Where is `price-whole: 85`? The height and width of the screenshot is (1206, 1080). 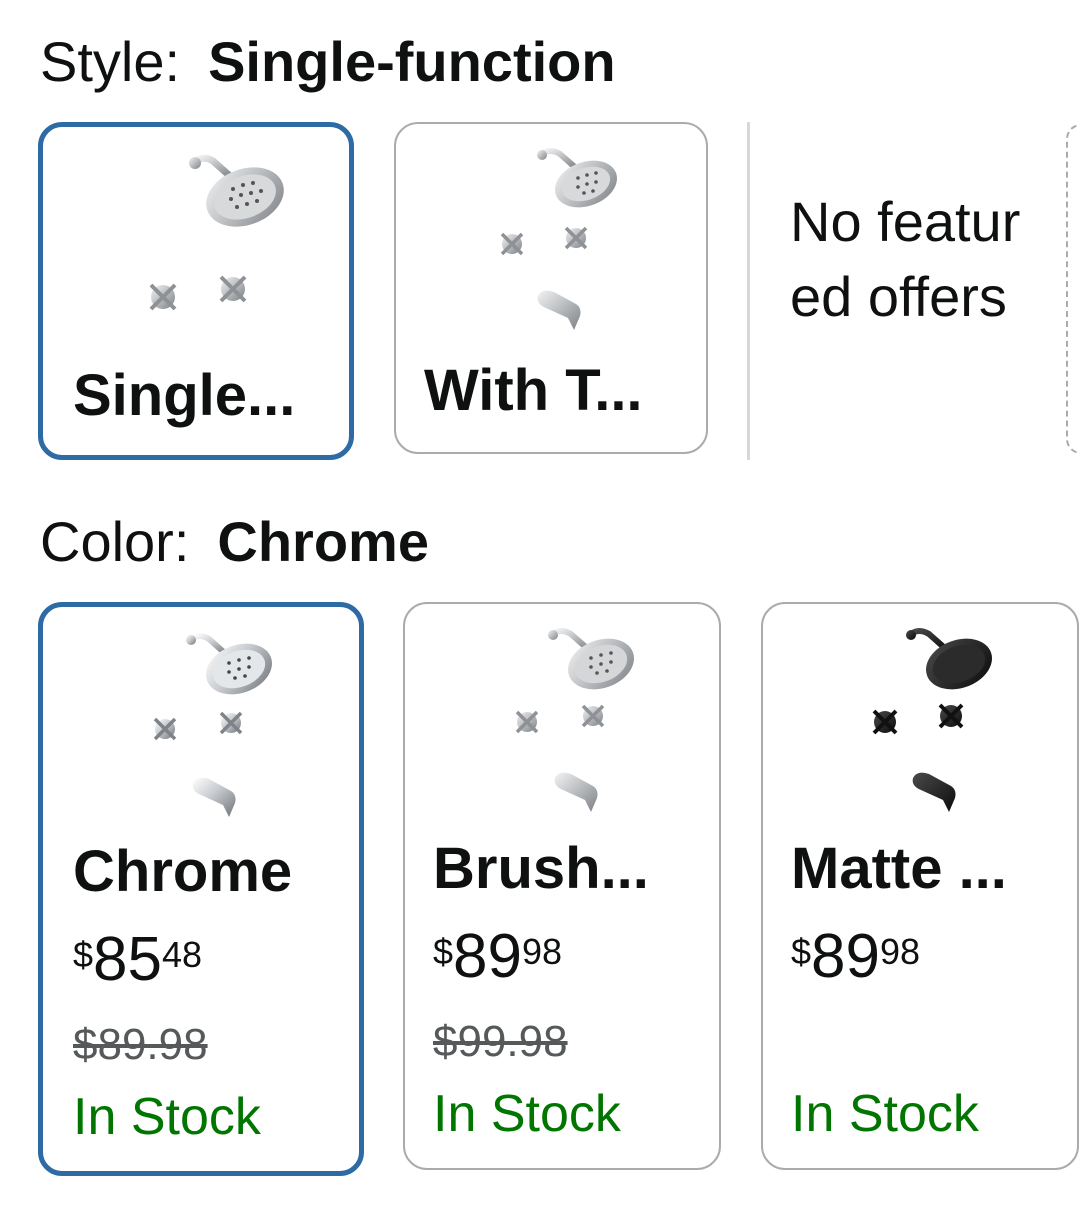
price-whole: 85 is located at coordinates (127, 959).